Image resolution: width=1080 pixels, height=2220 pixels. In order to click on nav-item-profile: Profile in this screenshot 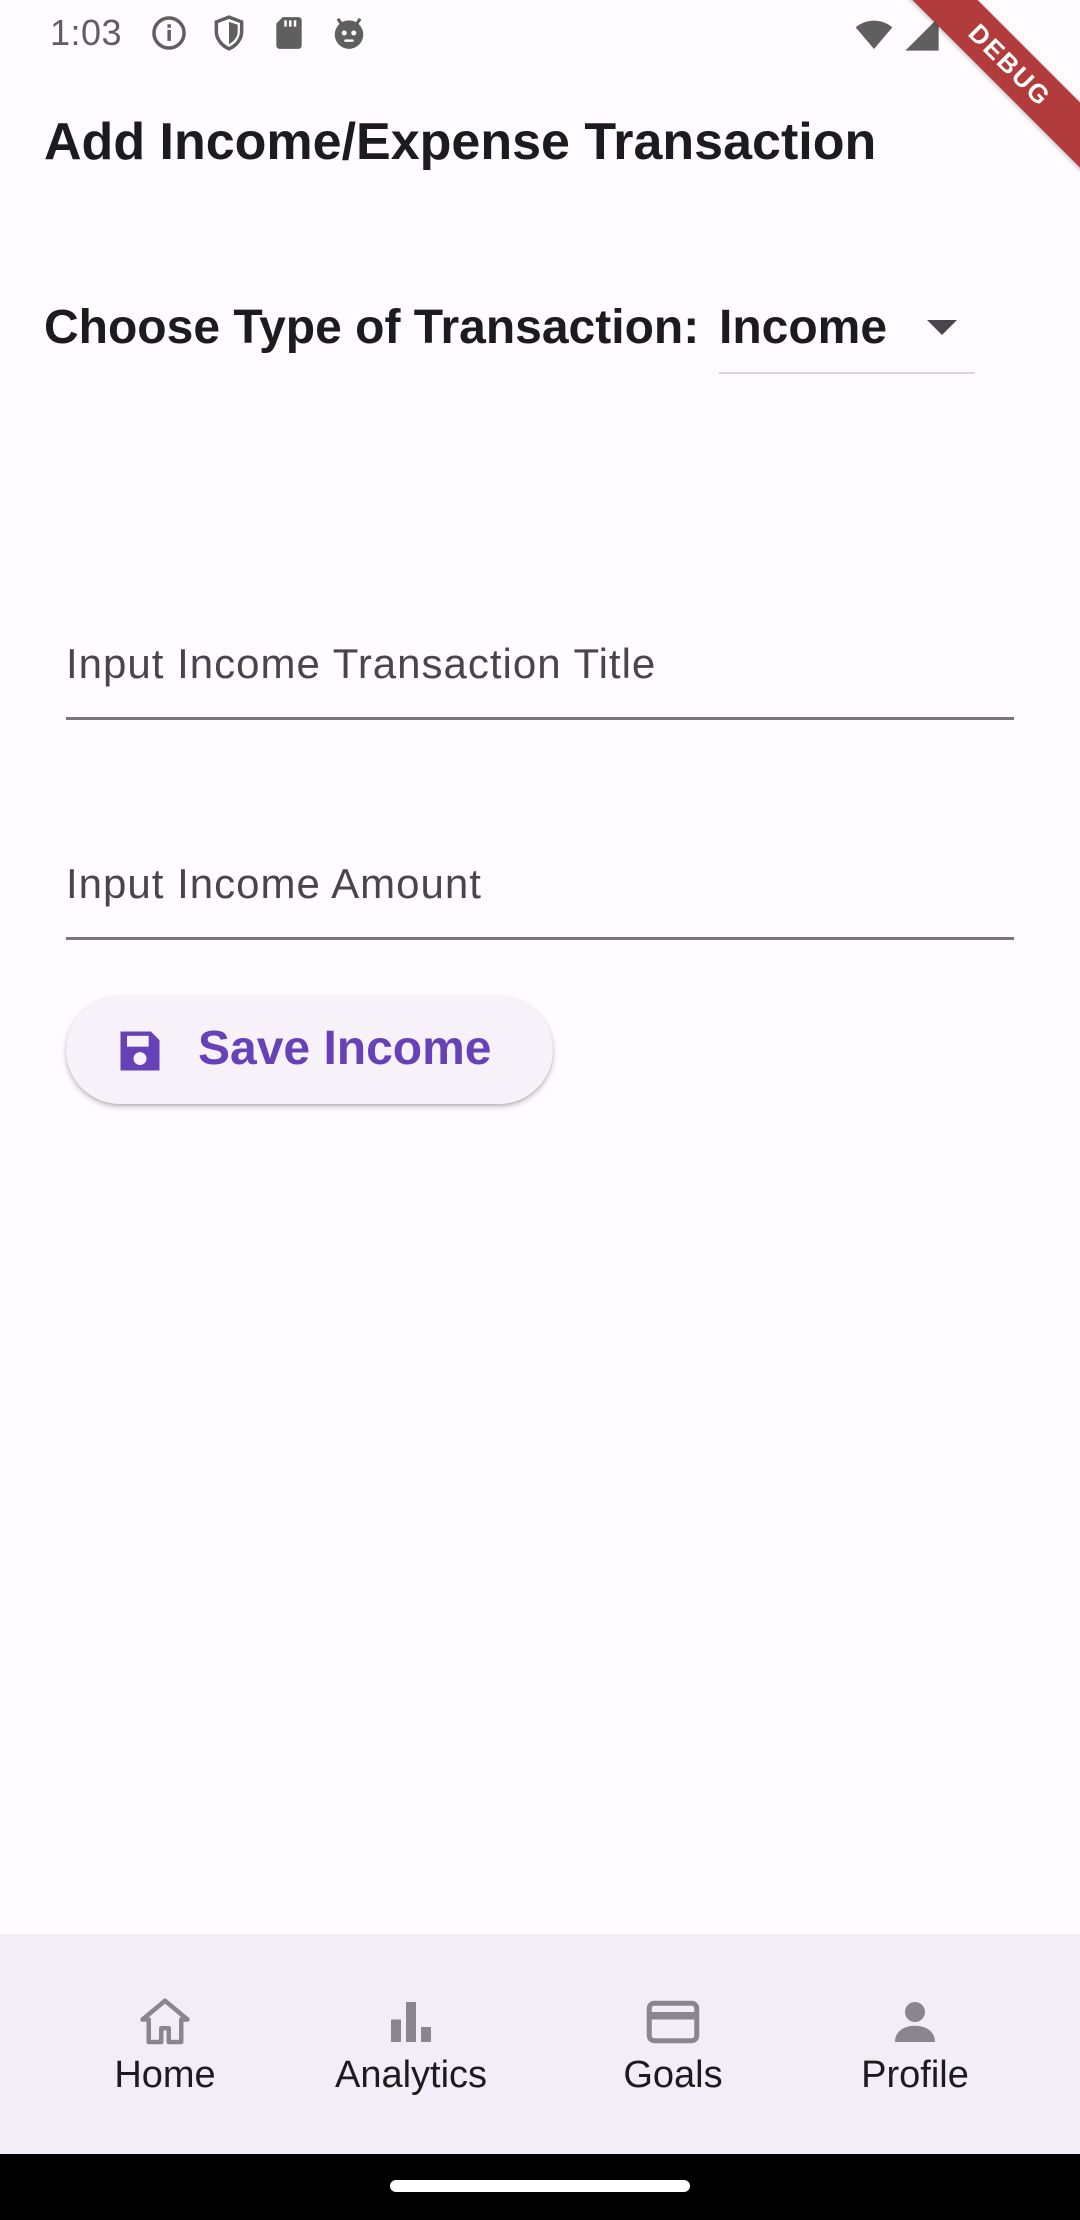, I will do `click(915, 2044)`.